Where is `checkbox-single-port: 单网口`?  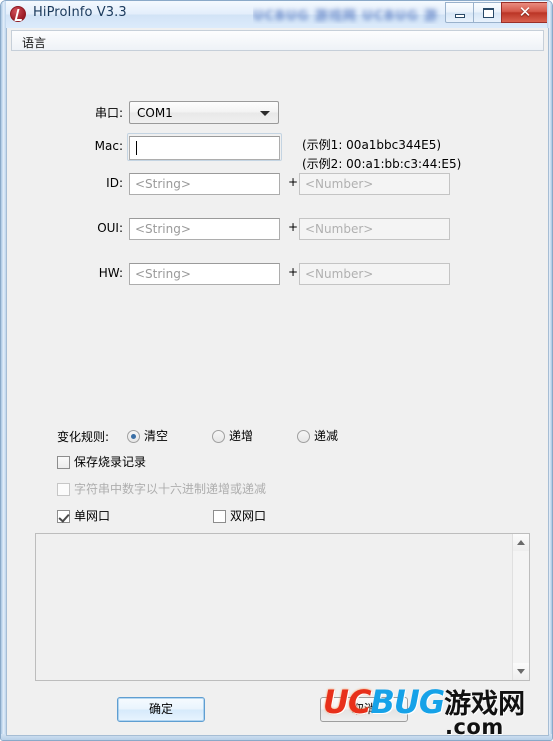
checkbox-single-port: 单网口 is located at coordinates (83, 515).